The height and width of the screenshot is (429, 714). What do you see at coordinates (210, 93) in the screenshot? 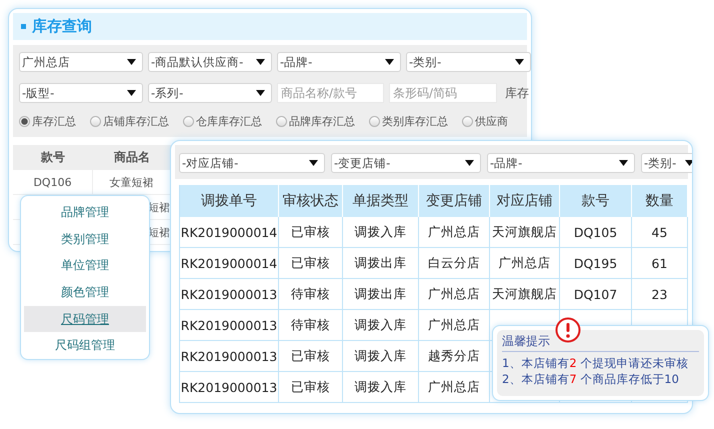
I see `dropdown: -系列-` at bounding box center [210, 93].